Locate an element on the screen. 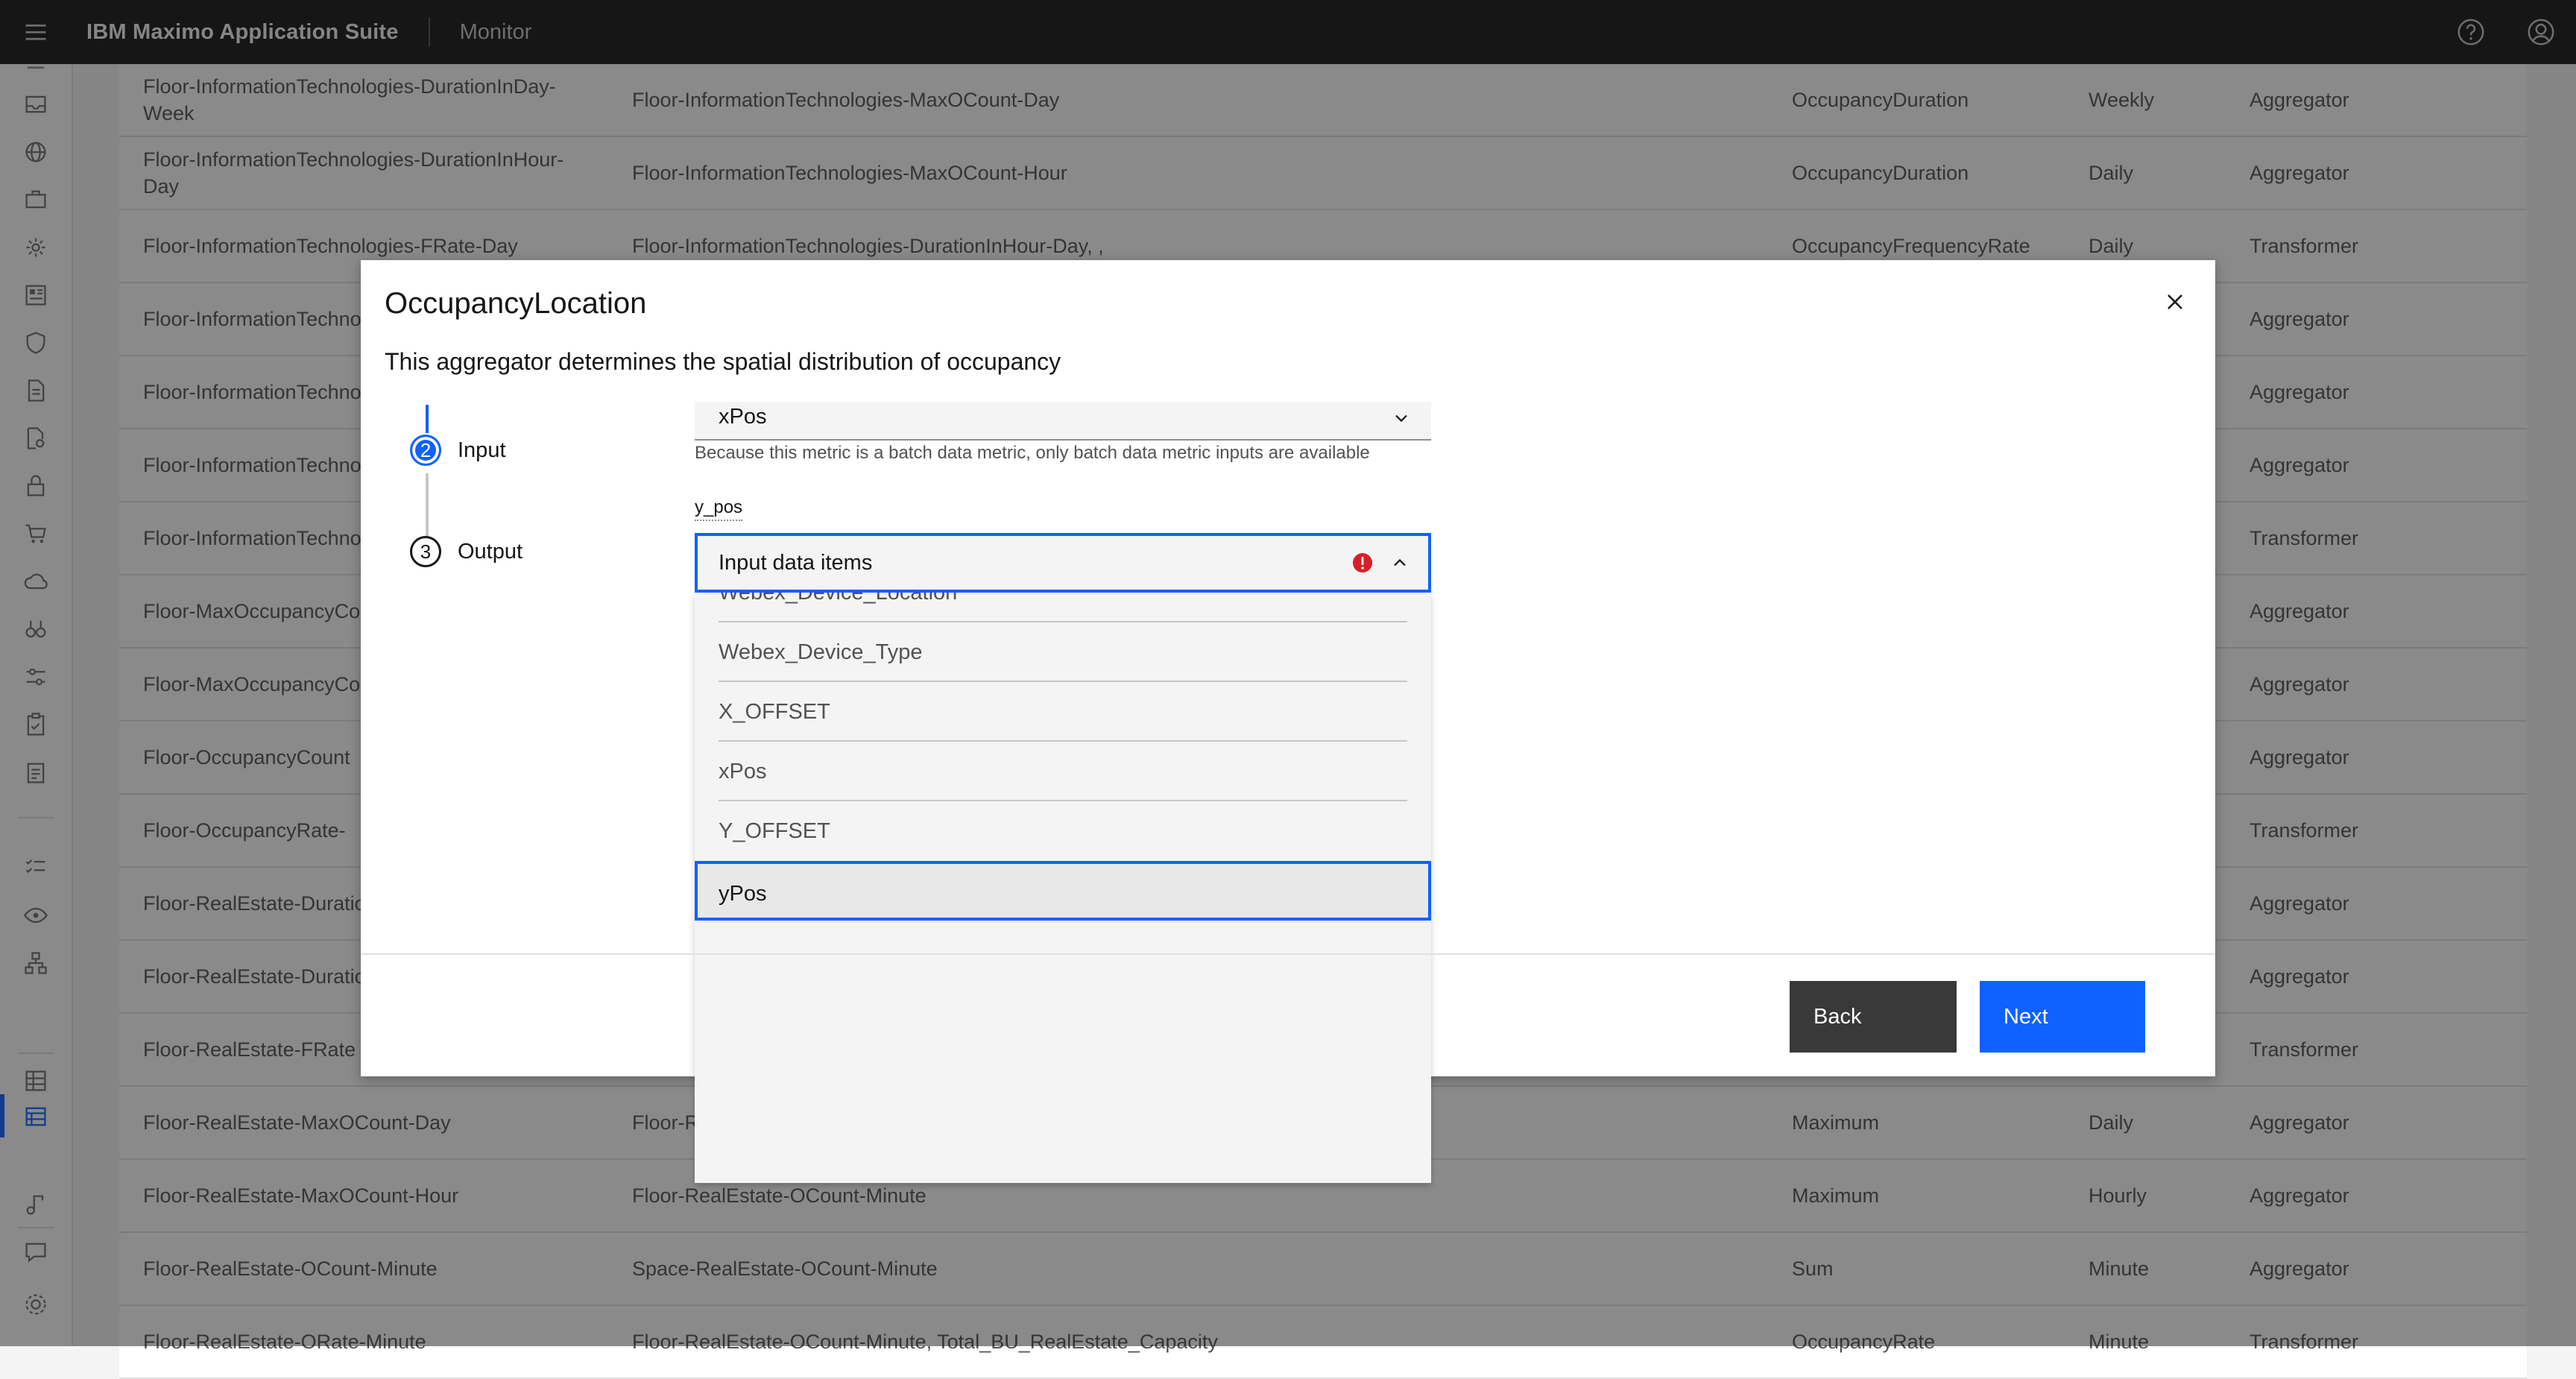 The image size is (2576, 1379). menu-item-label: Y_OFFSET is located at coordinates (775, 830).